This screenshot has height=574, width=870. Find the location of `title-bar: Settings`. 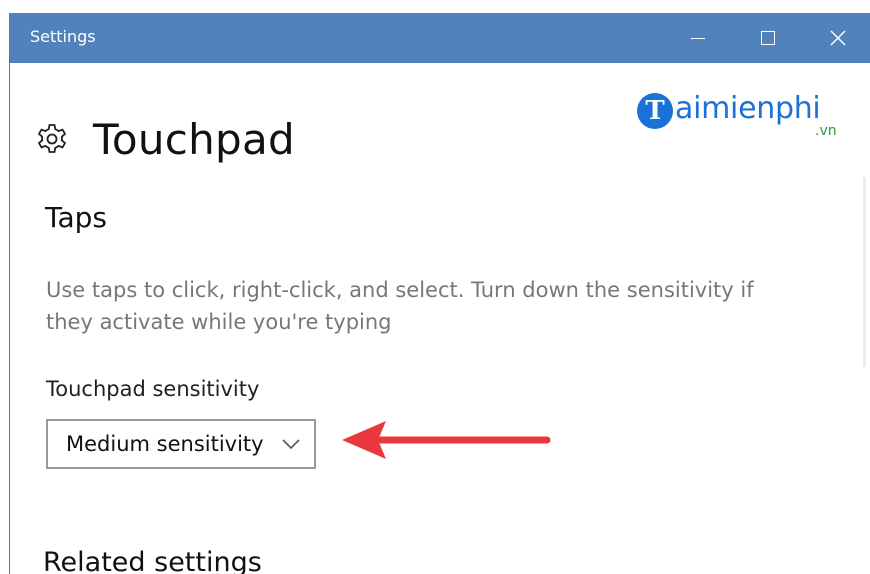

title-bar: Settings is located at coordinates (440, 38).